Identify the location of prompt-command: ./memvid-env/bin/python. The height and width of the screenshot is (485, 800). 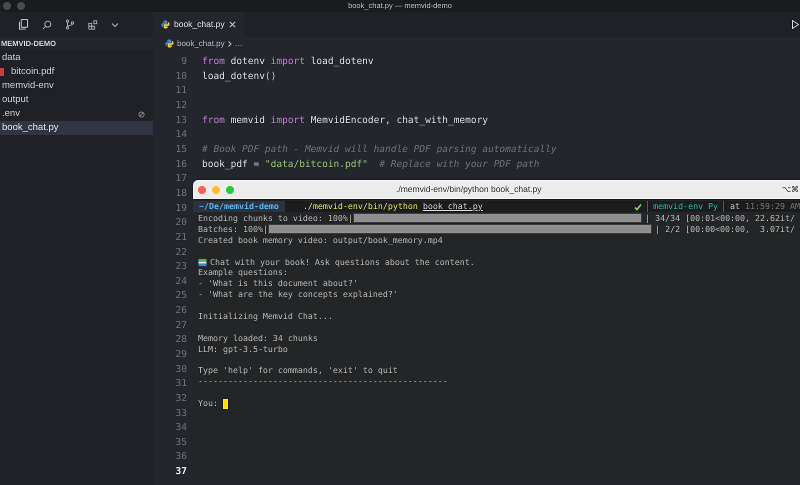
(360, 206).